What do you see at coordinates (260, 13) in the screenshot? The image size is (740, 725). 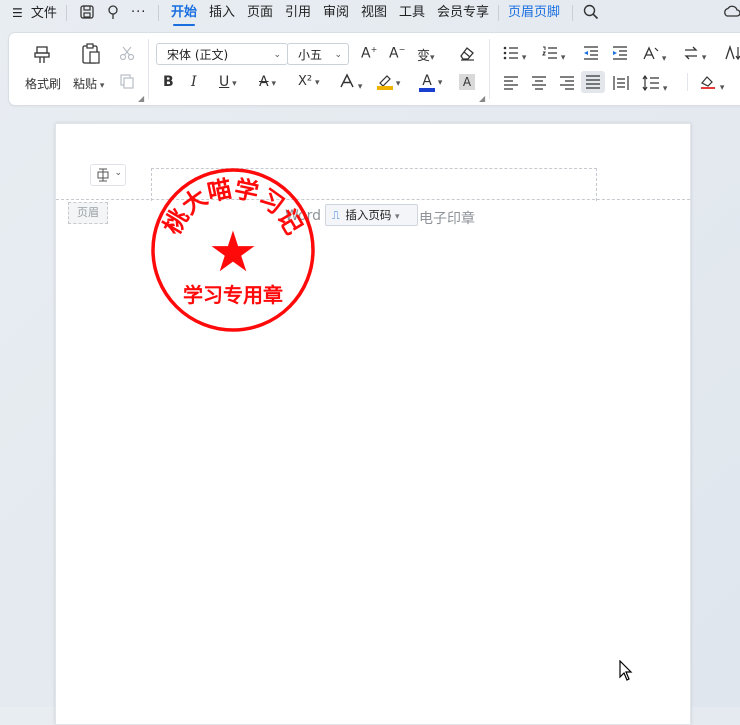 I see `tab-page: 页面` at bounding box center [260, 13].